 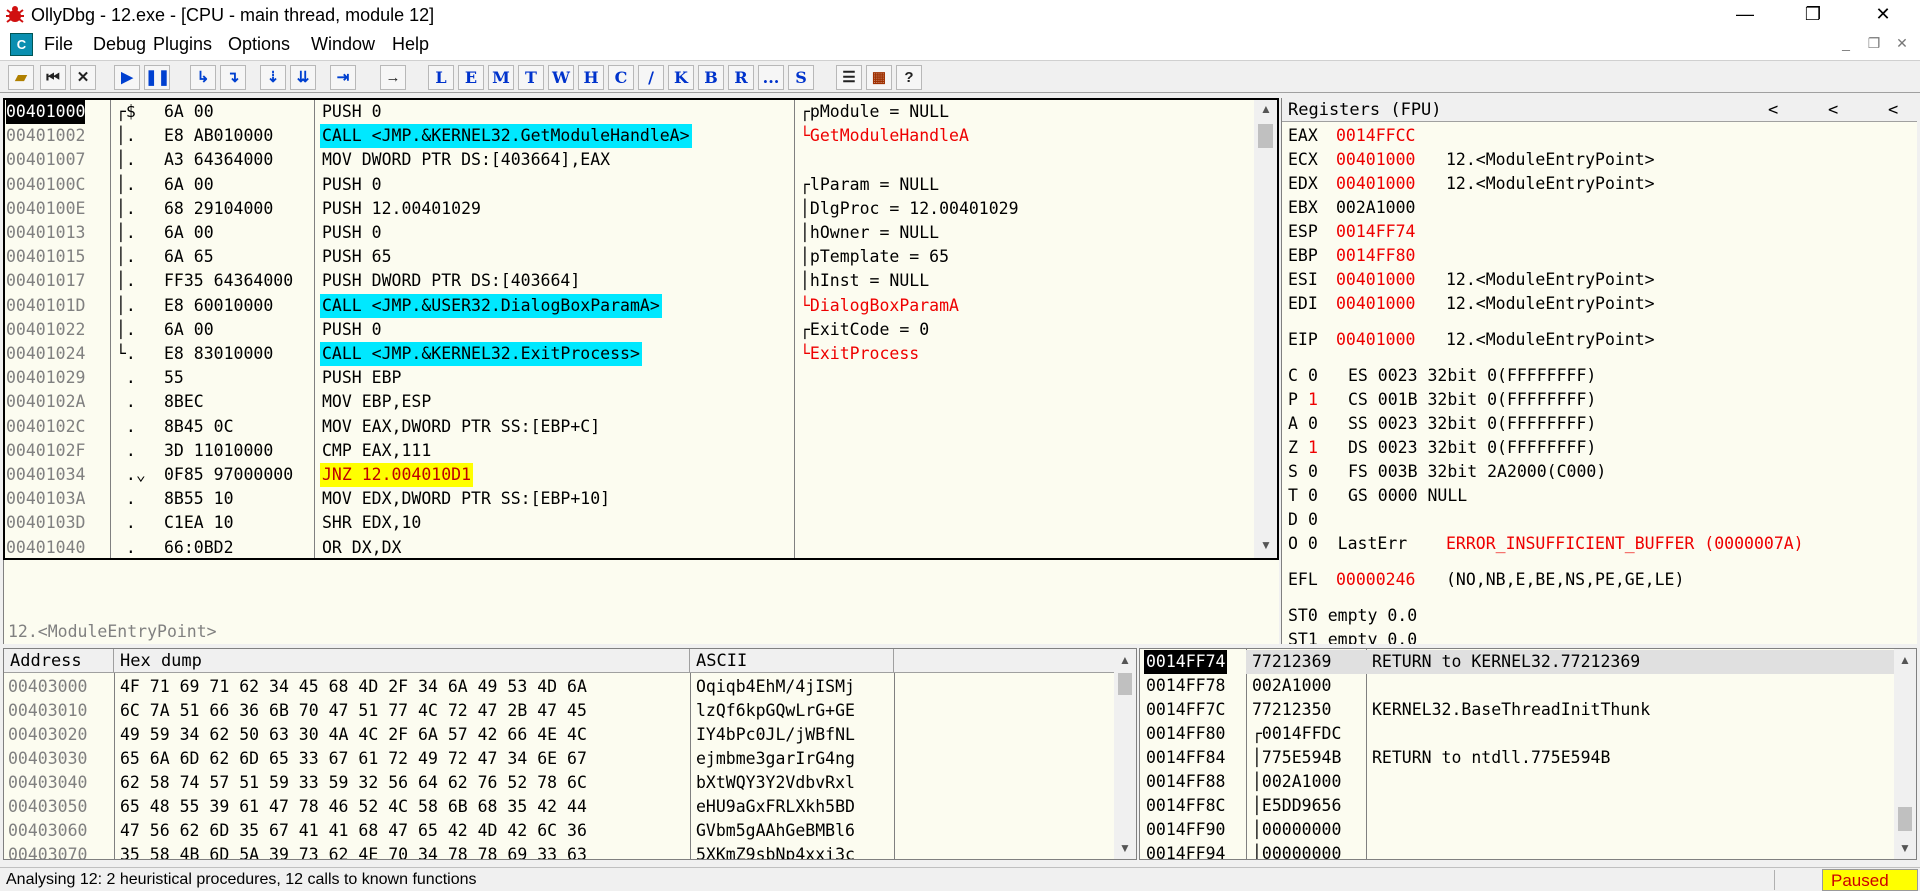 I want to click on dump-address: 00403050, so click(x=47, y=807).